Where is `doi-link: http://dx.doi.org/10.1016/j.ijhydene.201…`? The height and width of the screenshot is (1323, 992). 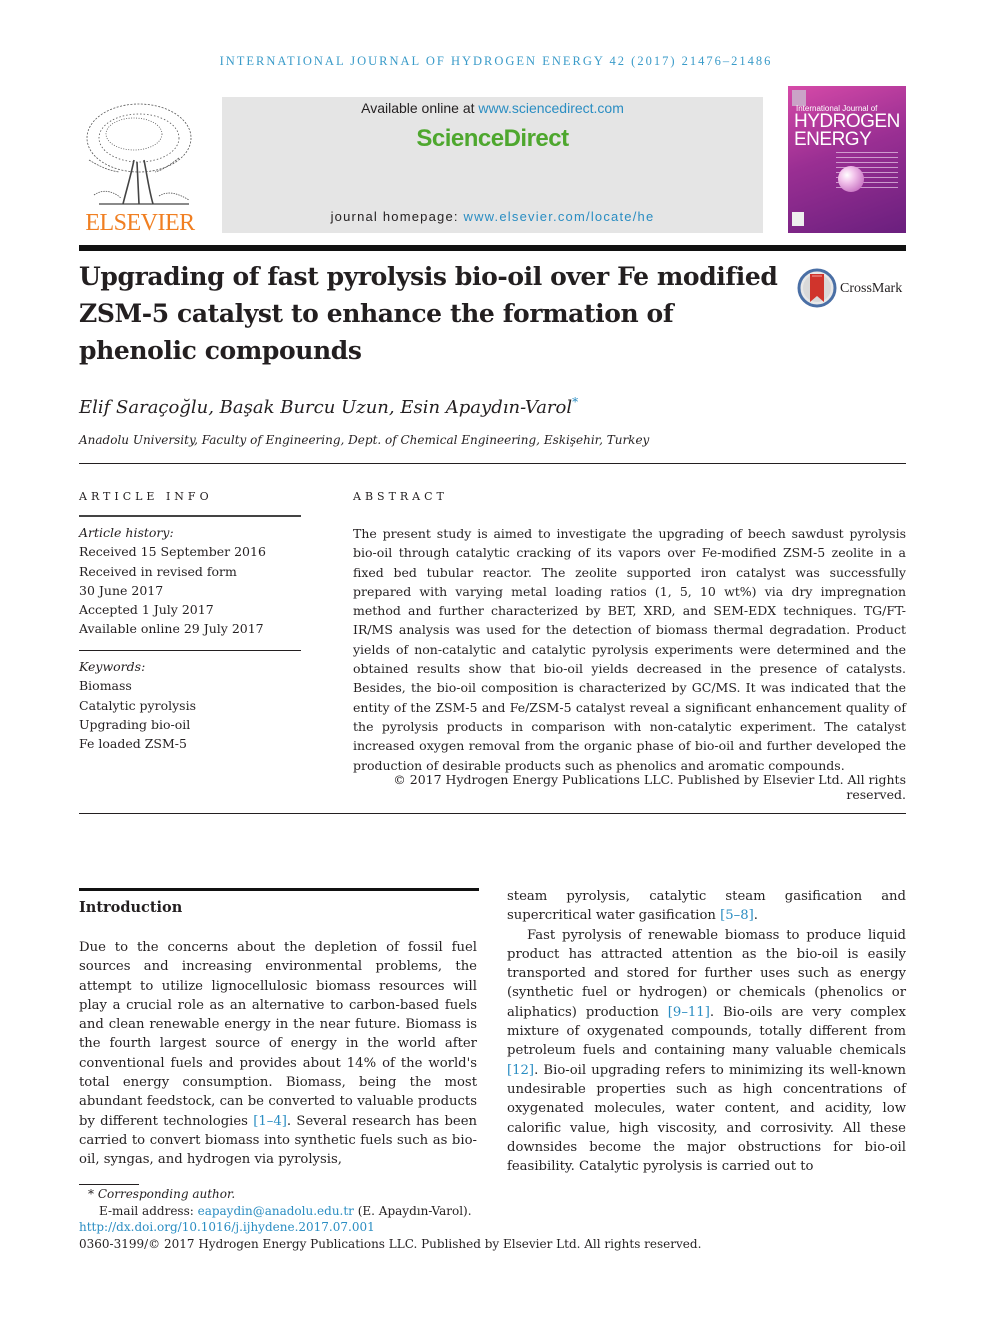
doi-link: http://dx.doi.org/10.1016/j.ijhydene.201… is located at coordinates (227, 1227).